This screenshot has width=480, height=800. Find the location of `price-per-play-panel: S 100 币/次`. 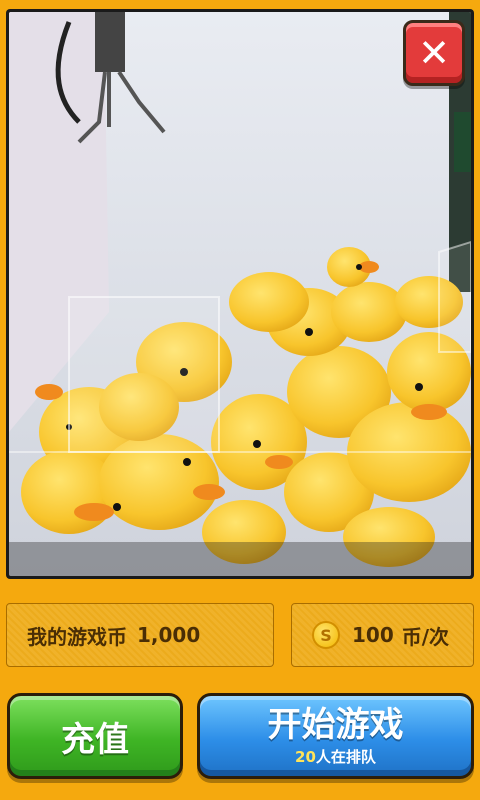

price-per-play-panel: S 100 币/次 is located at coordinates (382, 635).